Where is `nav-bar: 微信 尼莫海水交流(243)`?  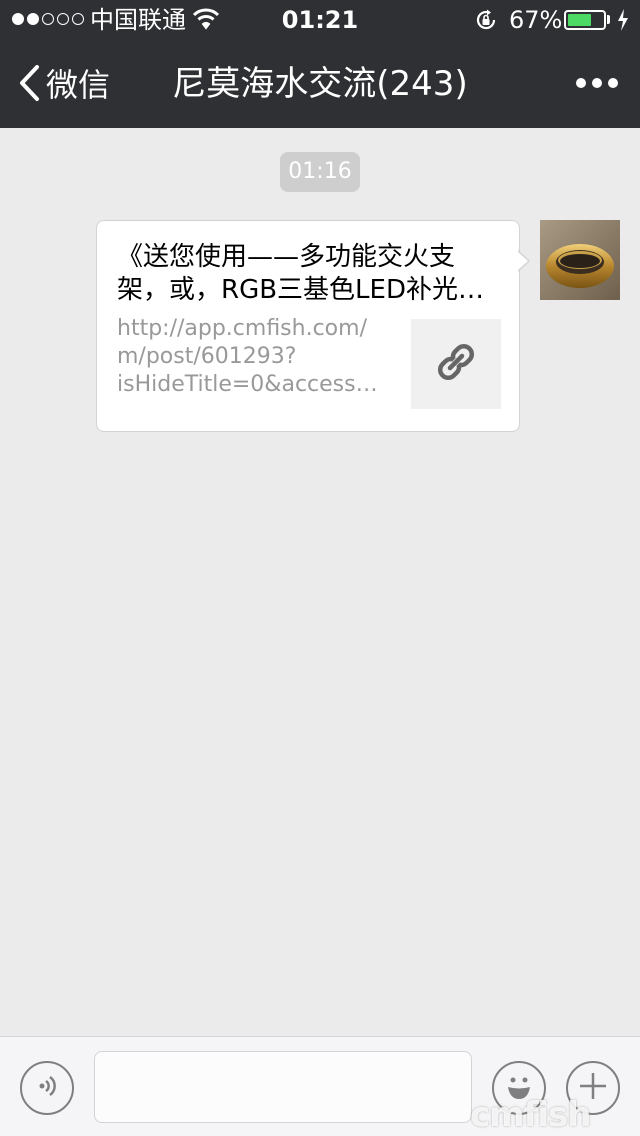
nav-bar: 微信 尼莫海水交流(243) is located at coordinates (320, 84).